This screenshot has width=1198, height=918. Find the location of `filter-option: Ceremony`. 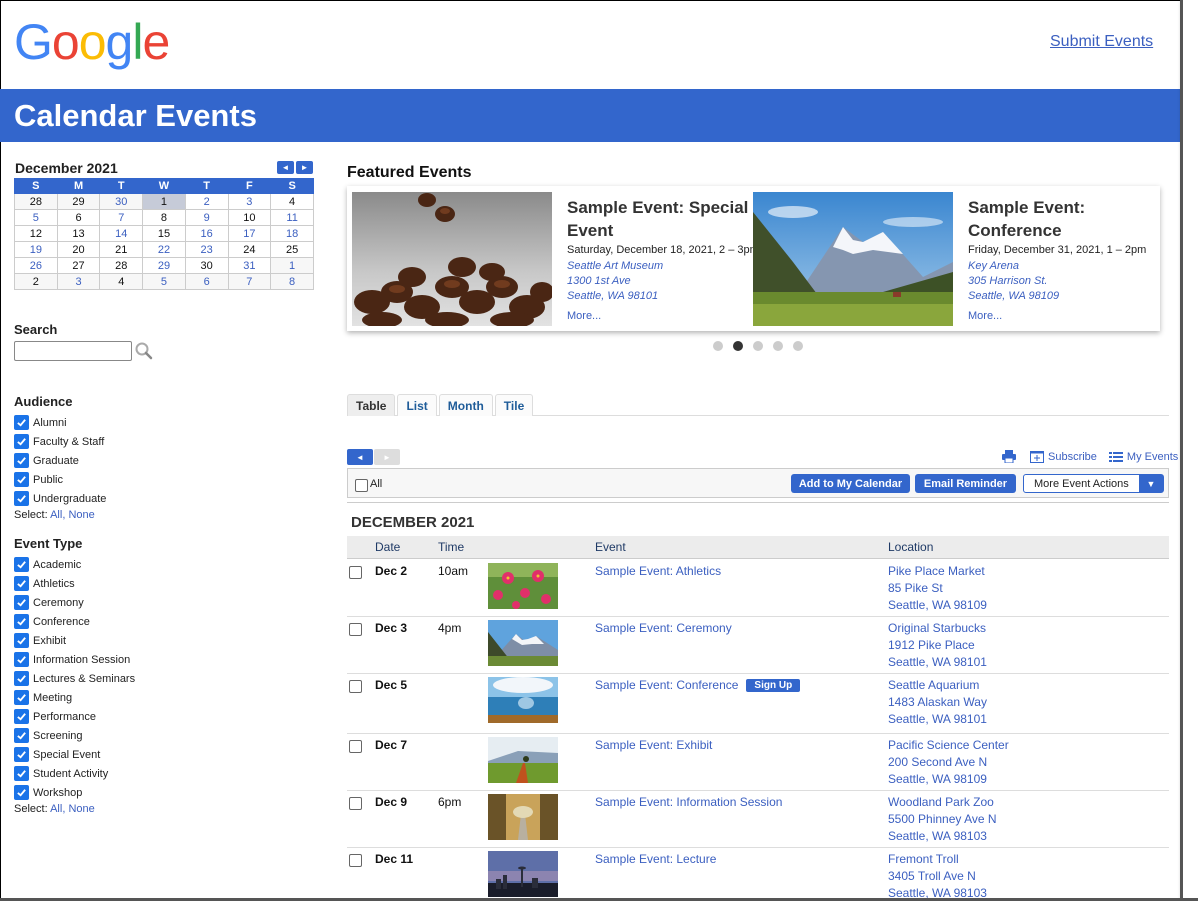

filter-option: Ceremony is located at coordinates (74, 602).